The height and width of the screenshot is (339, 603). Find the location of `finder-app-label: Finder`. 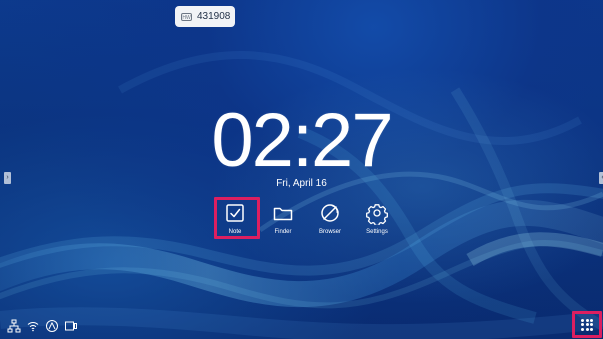

finder-app-label: Finder is located at coordinates (283, 232).